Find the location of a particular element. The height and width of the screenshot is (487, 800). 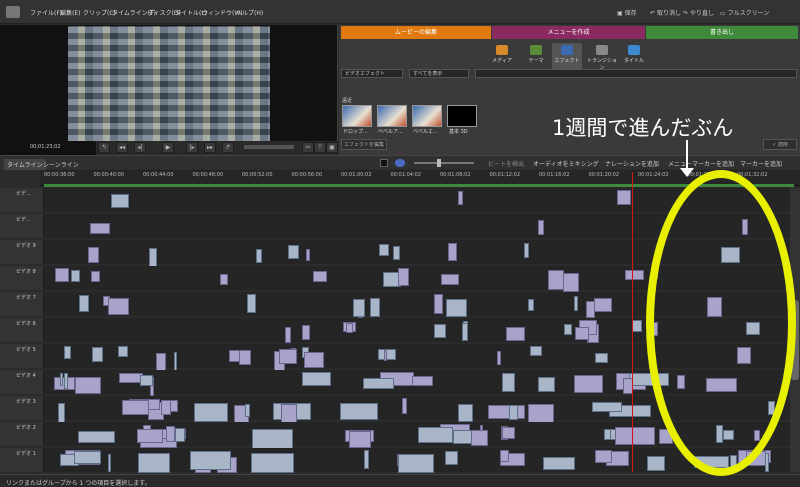

zoom-slider-handle is located at coordinates (439, 163).